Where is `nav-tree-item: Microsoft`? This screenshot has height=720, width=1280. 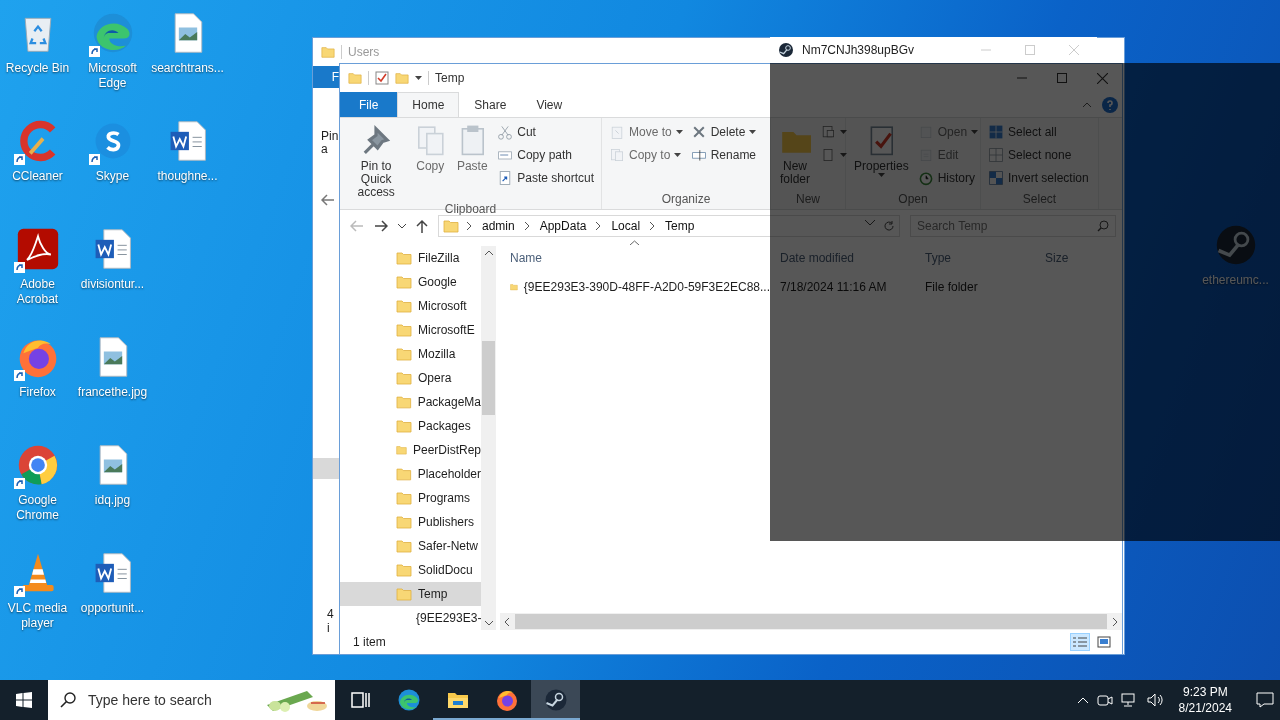 nav-tree-item: Microsoft is located at coordinates (410, 306).